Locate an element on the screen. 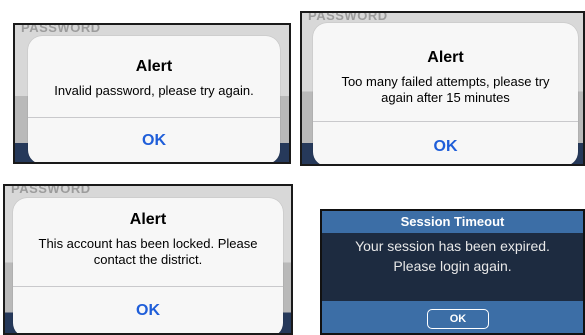 The image size is (585, 335). session-message-line: Your session has been expired. is located at coordinates (452, 246).